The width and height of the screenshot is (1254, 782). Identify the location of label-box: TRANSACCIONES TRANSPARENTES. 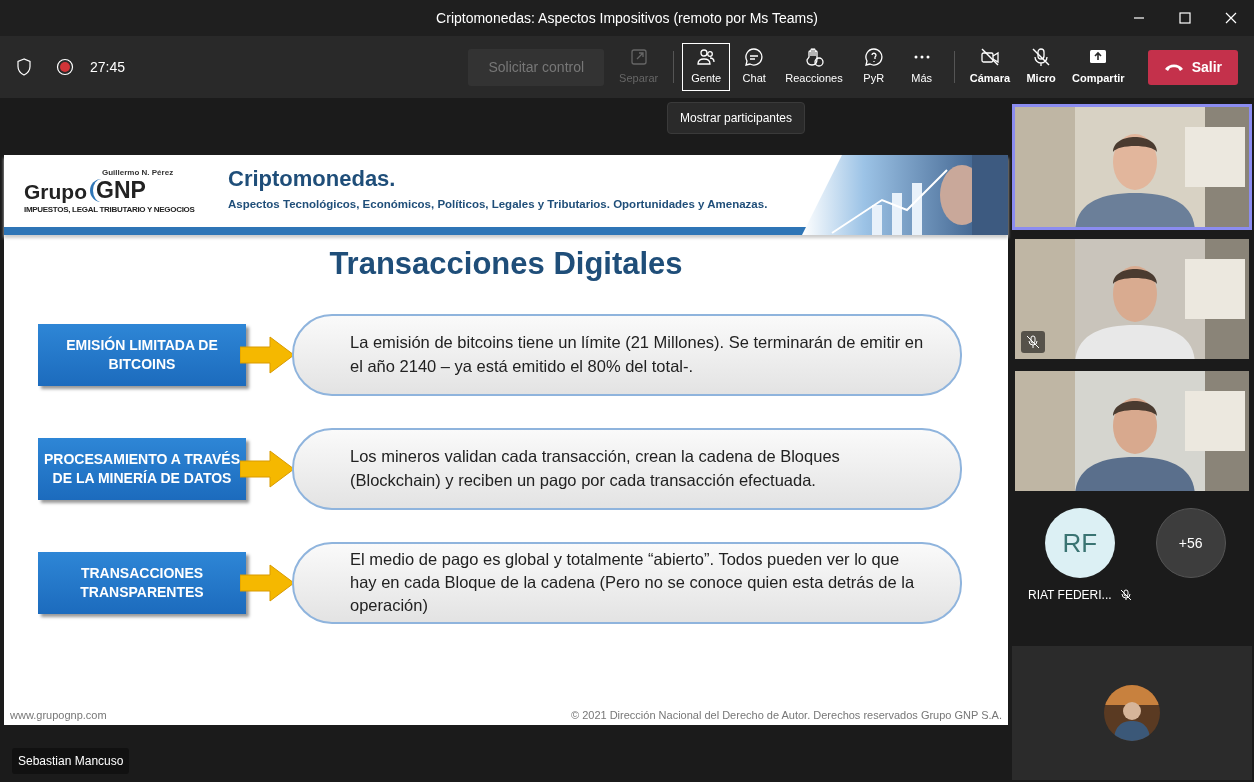
(142, 582).